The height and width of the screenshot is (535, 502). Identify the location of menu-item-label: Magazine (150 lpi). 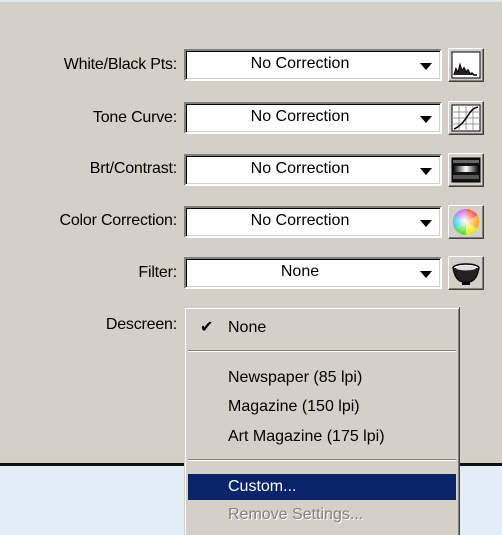
(294, 406).